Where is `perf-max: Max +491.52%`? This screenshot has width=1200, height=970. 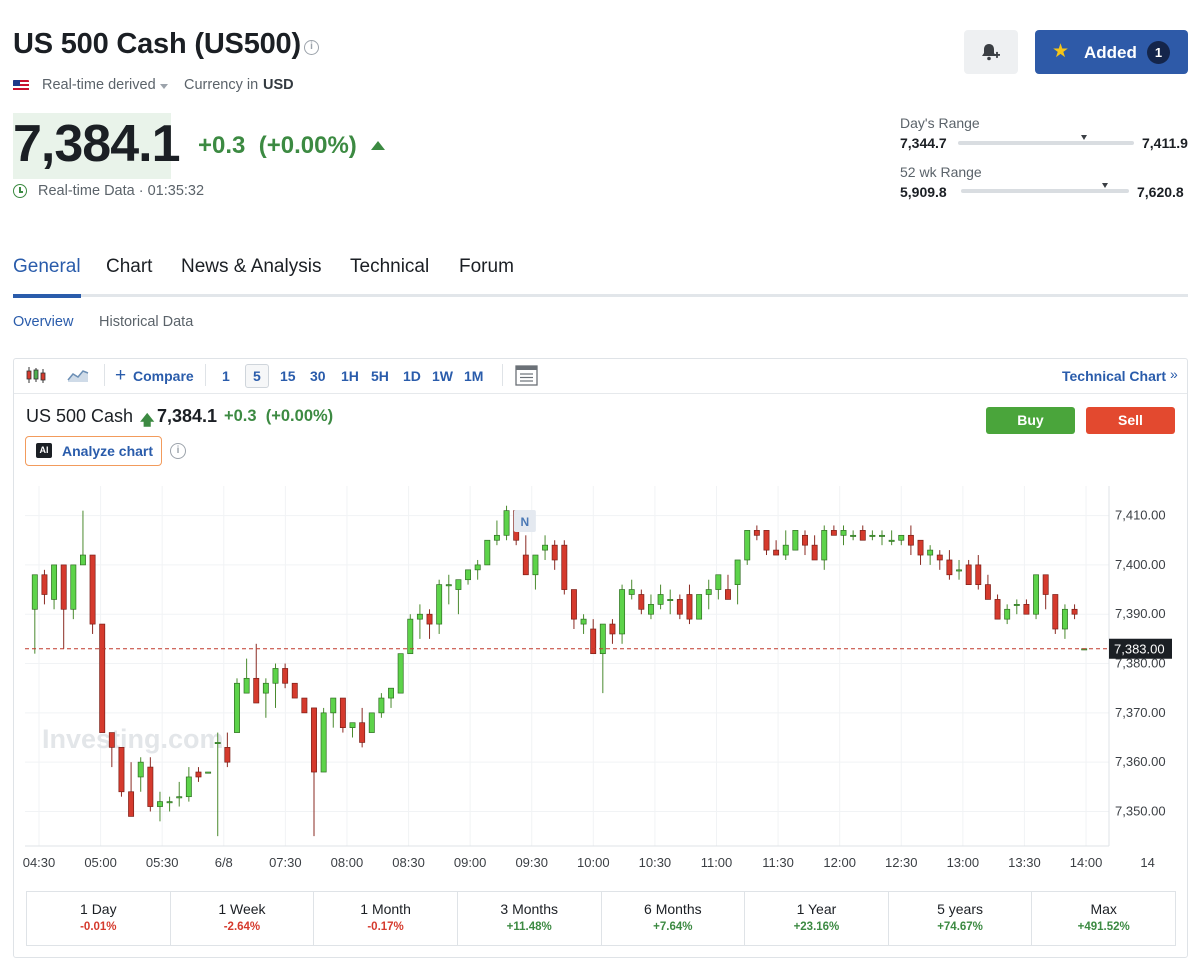
perf-max: Max +491.52% is located at coordinates (1103, 918).